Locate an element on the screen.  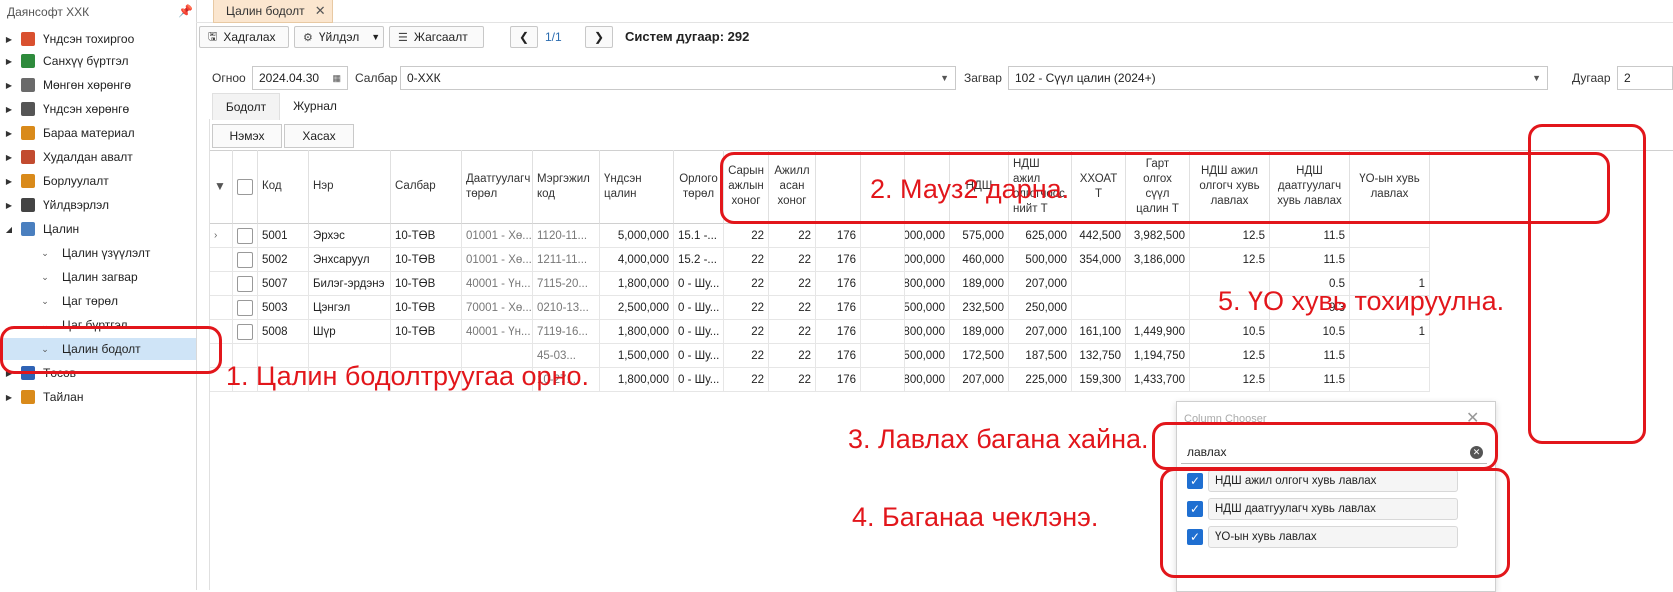
table-cell: 5007 is located at coordinates (283, 284).